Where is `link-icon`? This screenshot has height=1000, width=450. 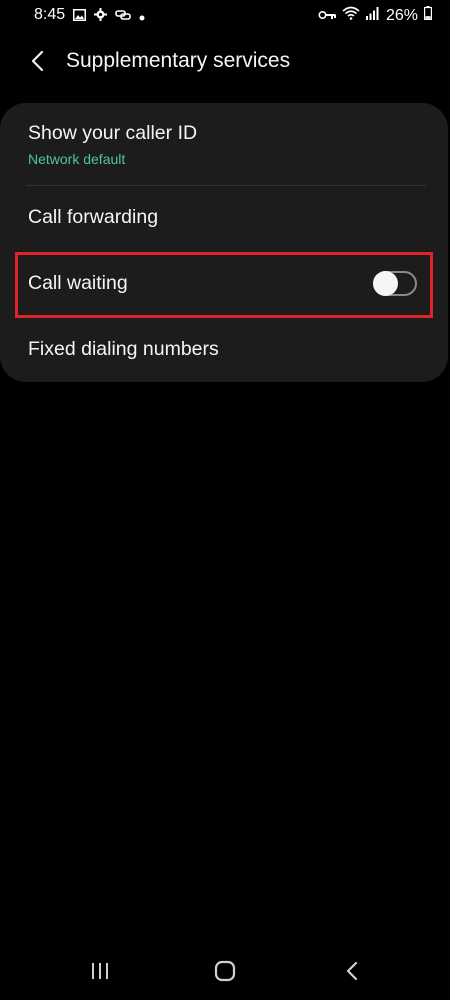
link-icon is located at coordinates (123, 17).